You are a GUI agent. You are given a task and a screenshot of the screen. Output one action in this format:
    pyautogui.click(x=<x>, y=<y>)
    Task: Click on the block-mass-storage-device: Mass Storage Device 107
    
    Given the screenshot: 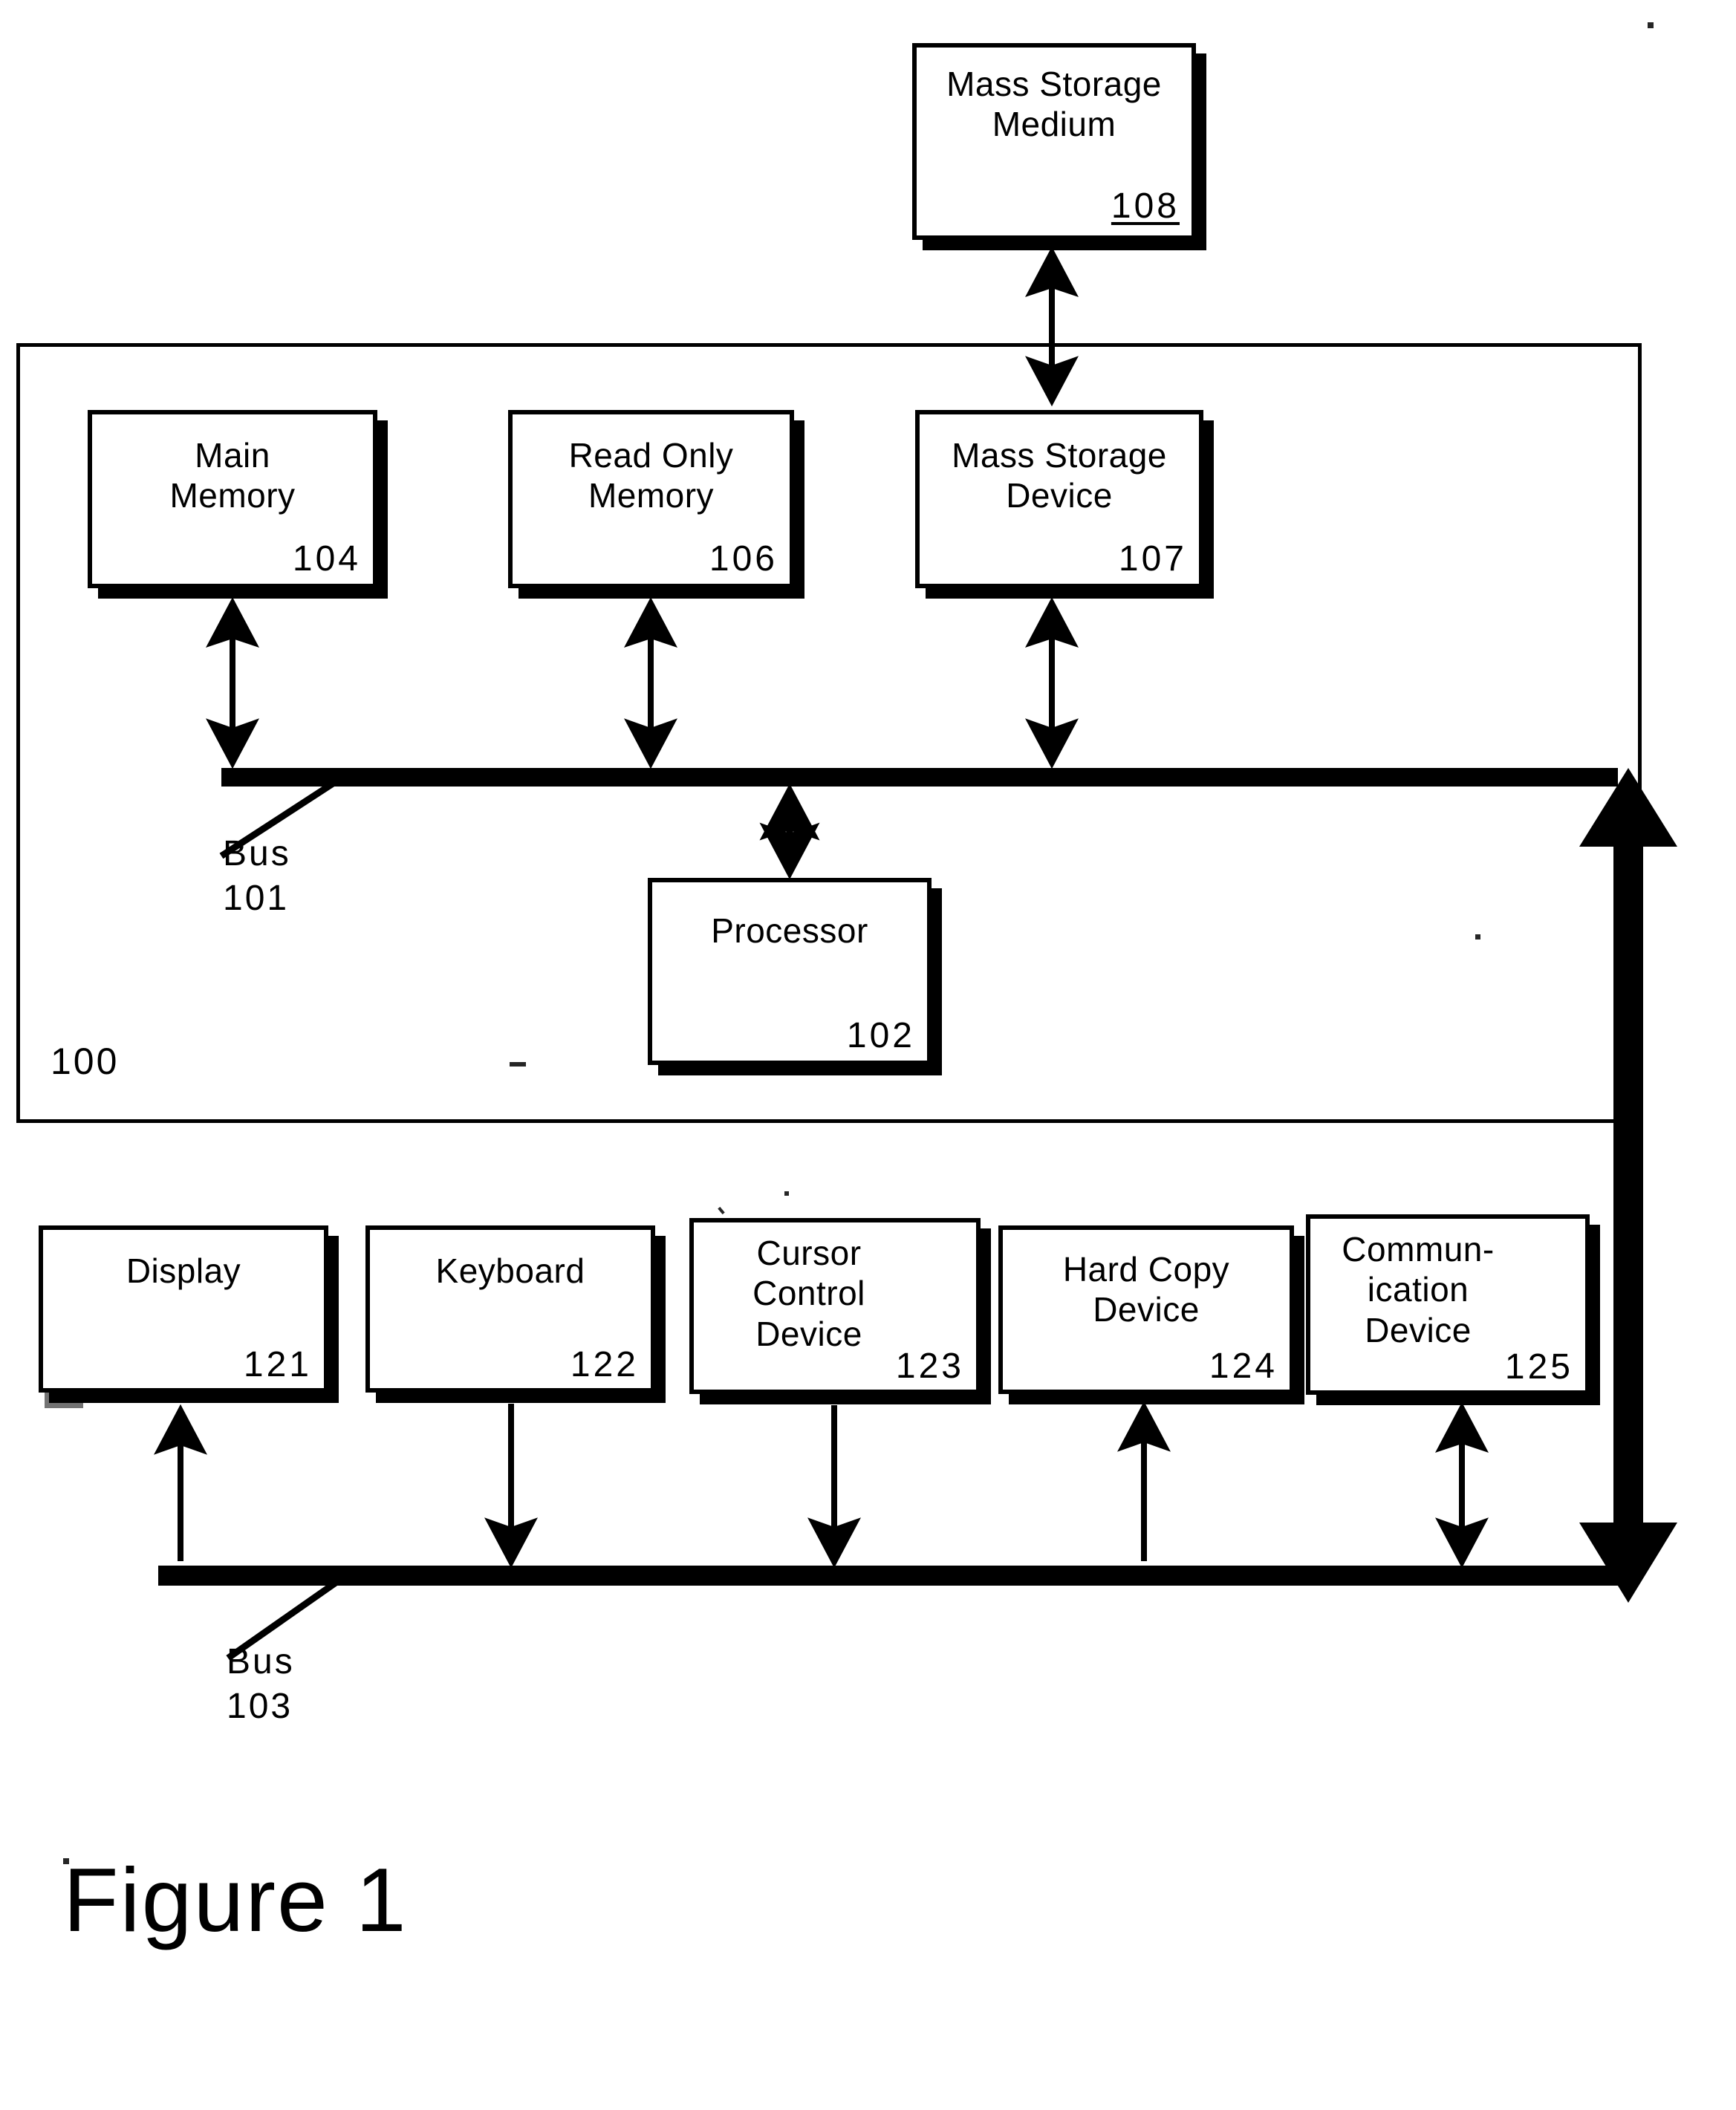 What is the action you would take?
    pyautogui.click(x=1059, y=499)
    